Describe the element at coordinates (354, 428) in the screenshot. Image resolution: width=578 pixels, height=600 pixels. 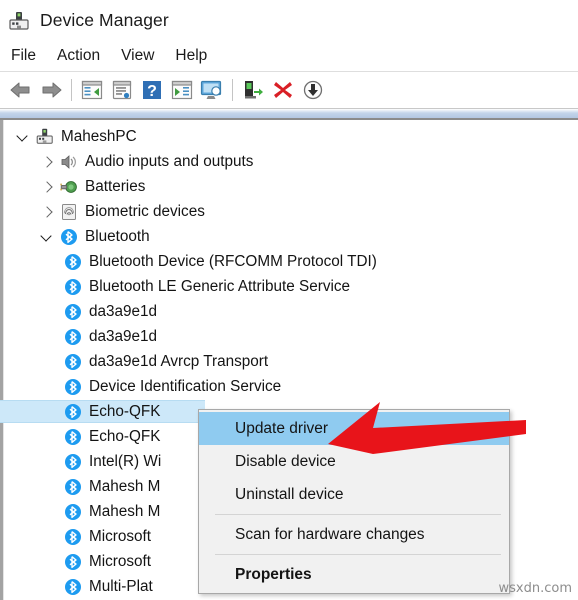
I see `context-menu-item-update-driver: Update driver` at that location.